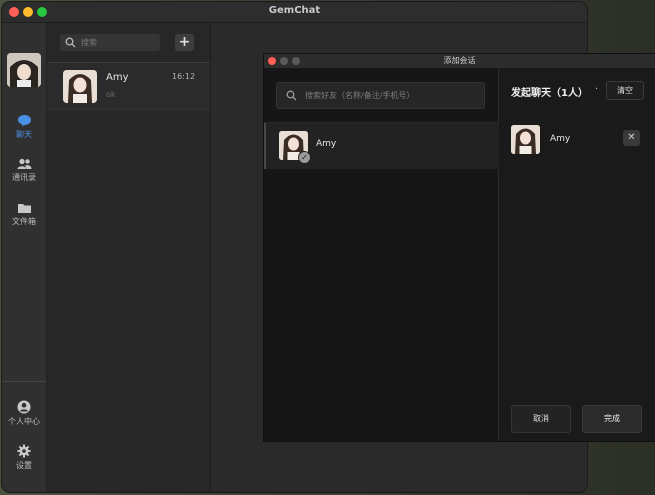 This screenshot has height=495, width=655. I want to click on sidebar-item-chat: 聊天, so click(24, 127).